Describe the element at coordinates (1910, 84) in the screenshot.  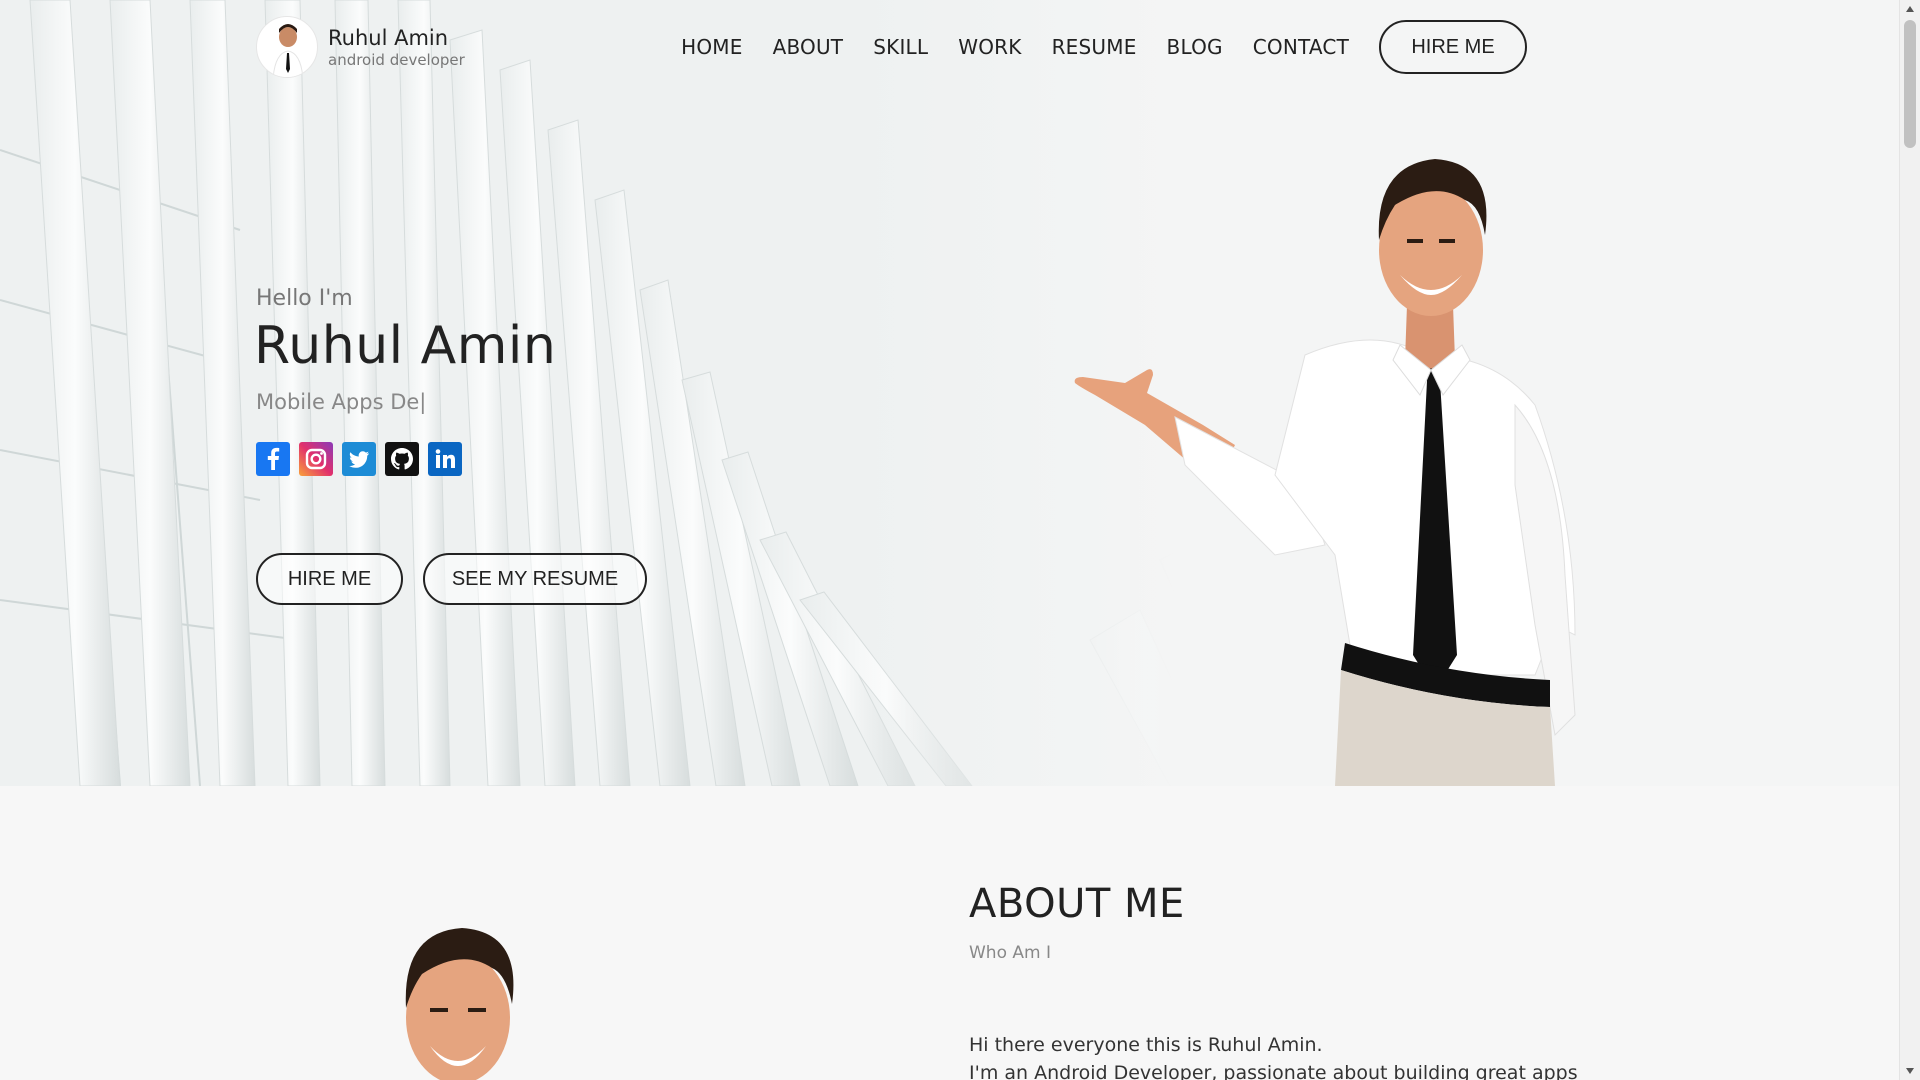
I see `scrollbar-thumb` at that location.